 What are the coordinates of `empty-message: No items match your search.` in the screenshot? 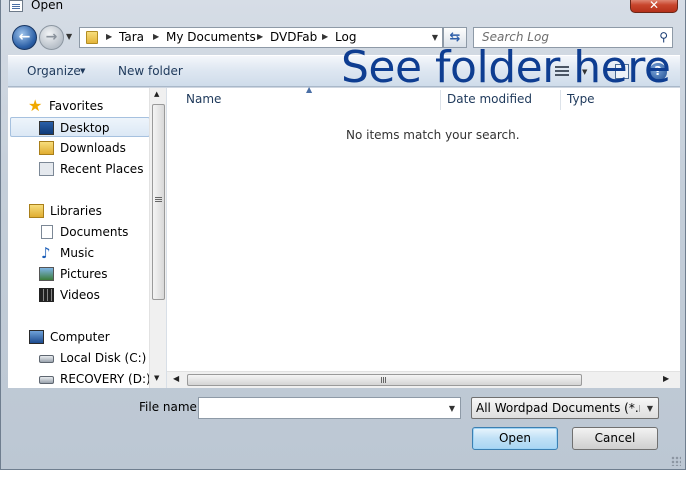 It's located at (433, 135).